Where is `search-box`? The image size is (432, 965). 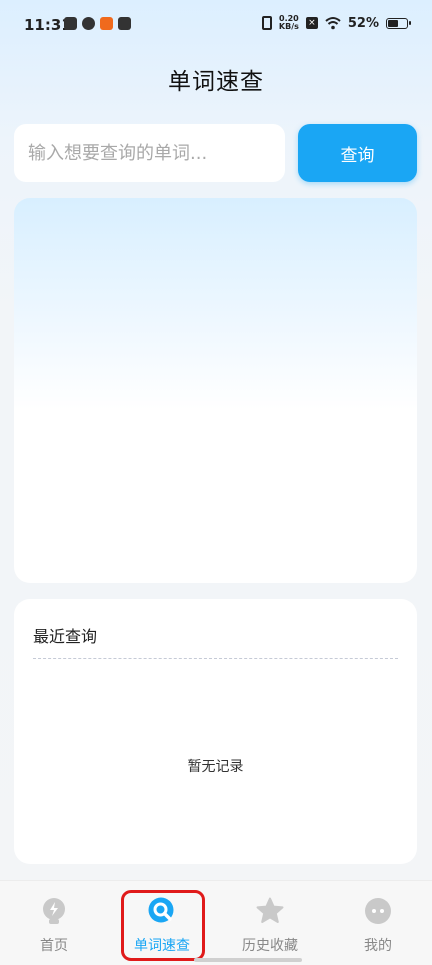
search-box is located at coordinates (149, 153).